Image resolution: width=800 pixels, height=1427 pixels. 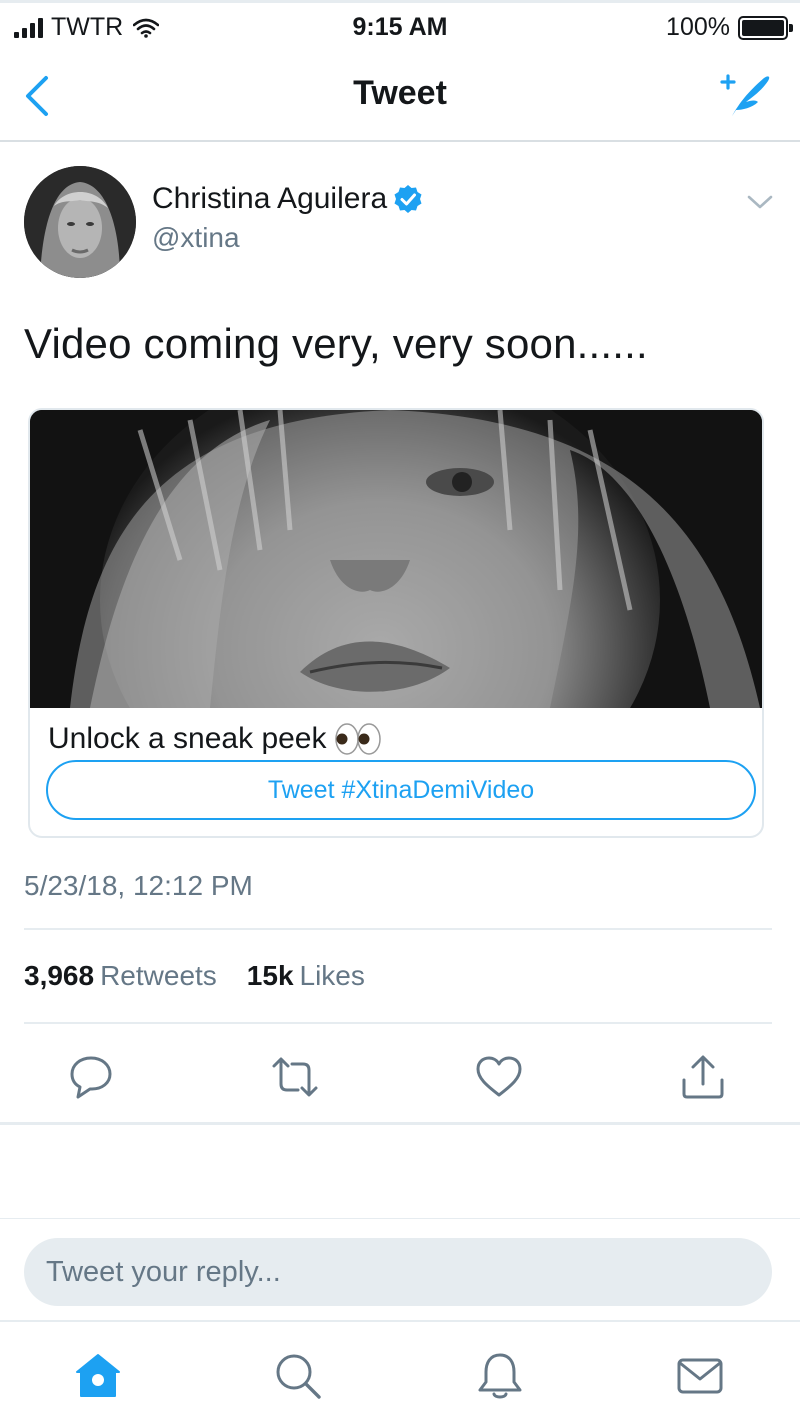 What do you see at coordinates (700, 1376) in the screenshot?
I see `messages-icon` at bounding box center [700, 1376].